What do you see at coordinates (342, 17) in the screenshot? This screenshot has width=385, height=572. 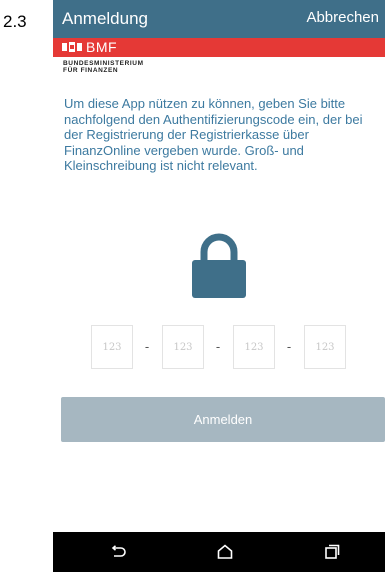 I see `cancel-button: Abbrechen` at bounding box center [342, 17].